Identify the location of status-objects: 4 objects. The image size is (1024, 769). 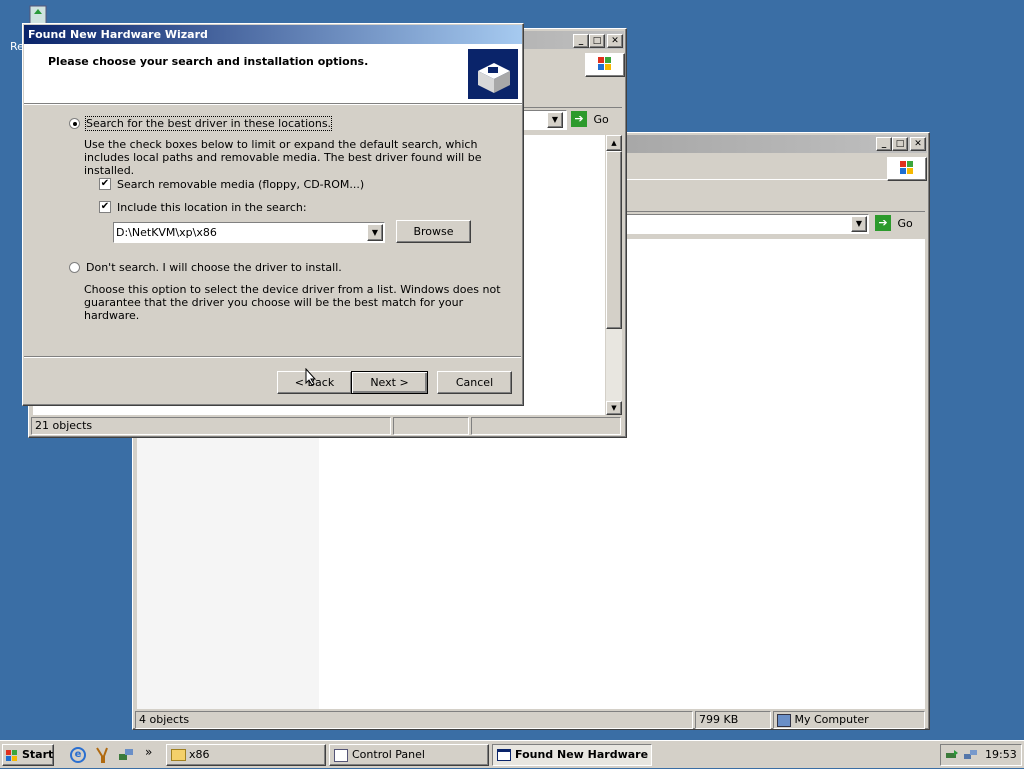
(414, 720).